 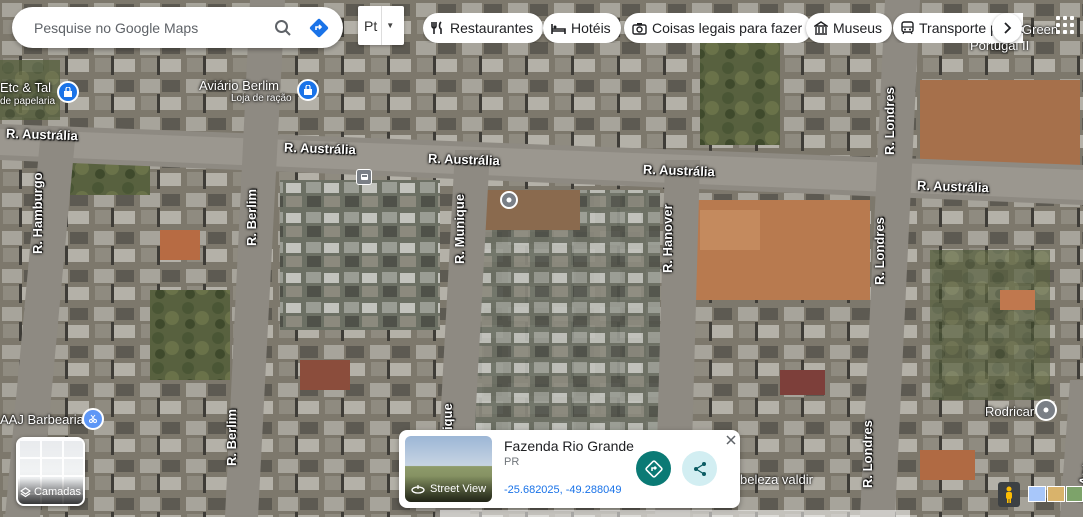 I want to click on street-view-thumbnail: Street View, so click(x=448, y=469).